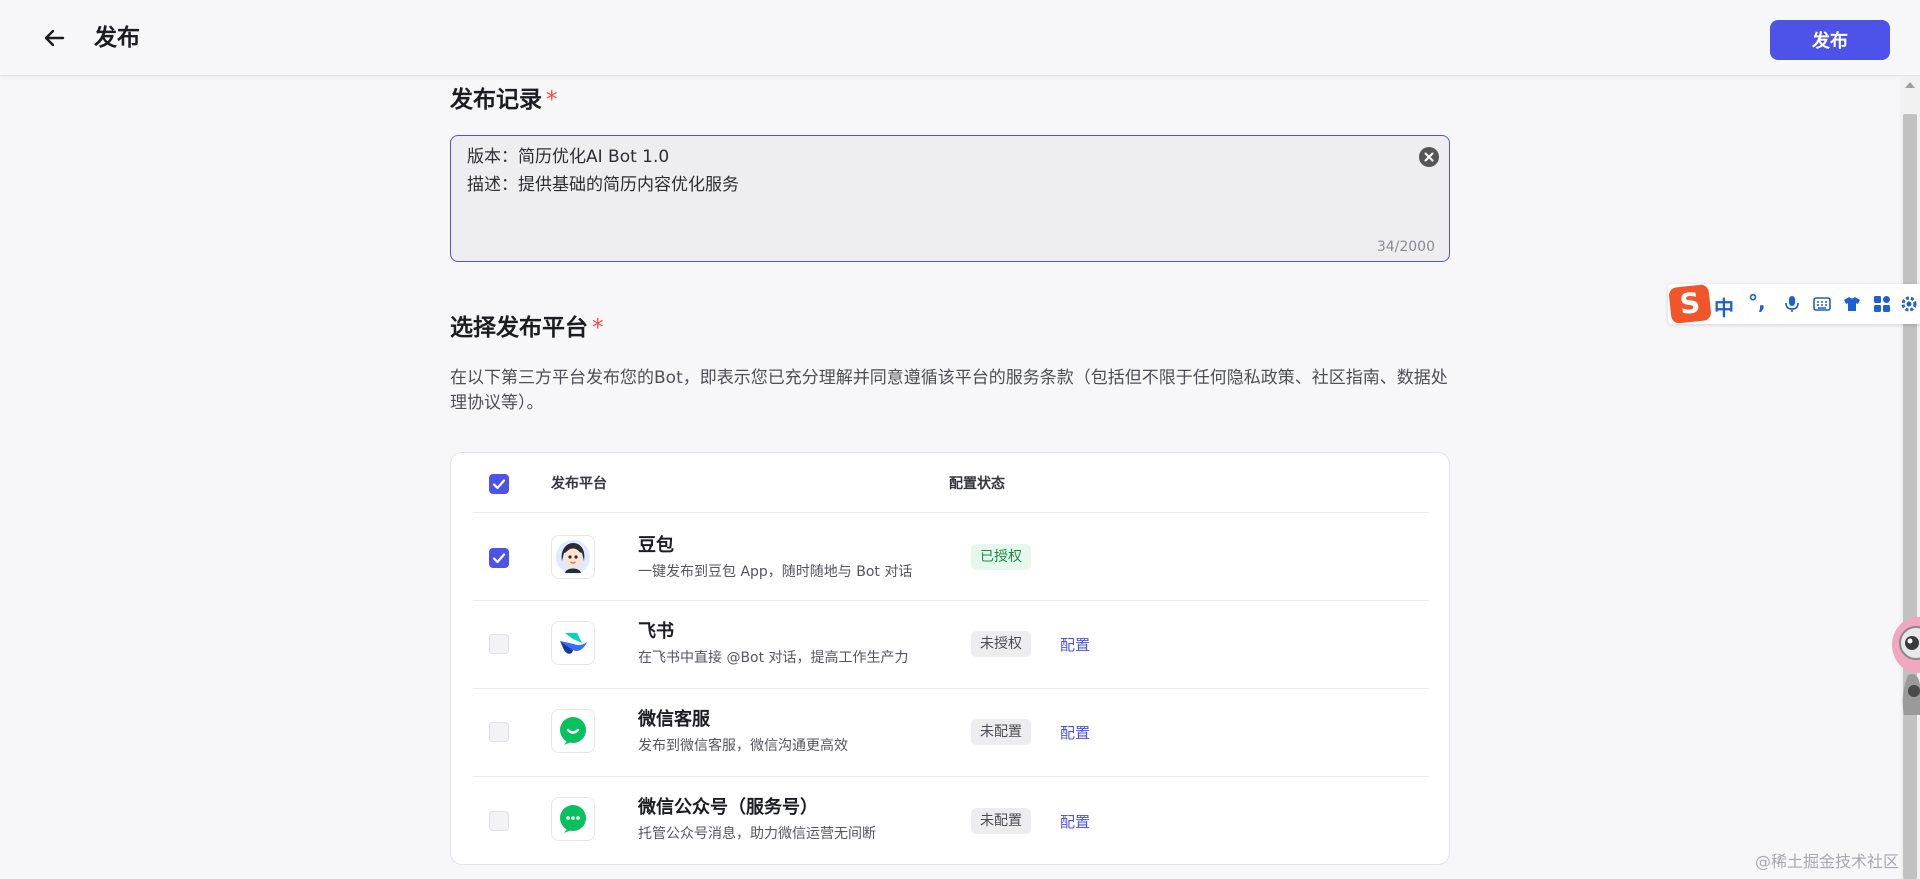 The image size is (1920, 879). What do you see at coordinates (1910, 85) in the screenshot?
I see `scroll-up-arrow-icon` at bounding box center [1910, 85].